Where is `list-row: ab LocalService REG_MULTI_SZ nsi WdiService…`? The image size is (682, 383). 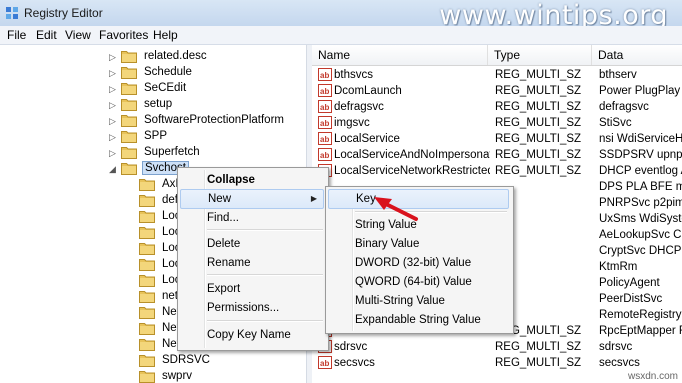 list-row: ab LocalService REG_MULTI_SZ nsi WdiService… is located at coordinates (497, 139).